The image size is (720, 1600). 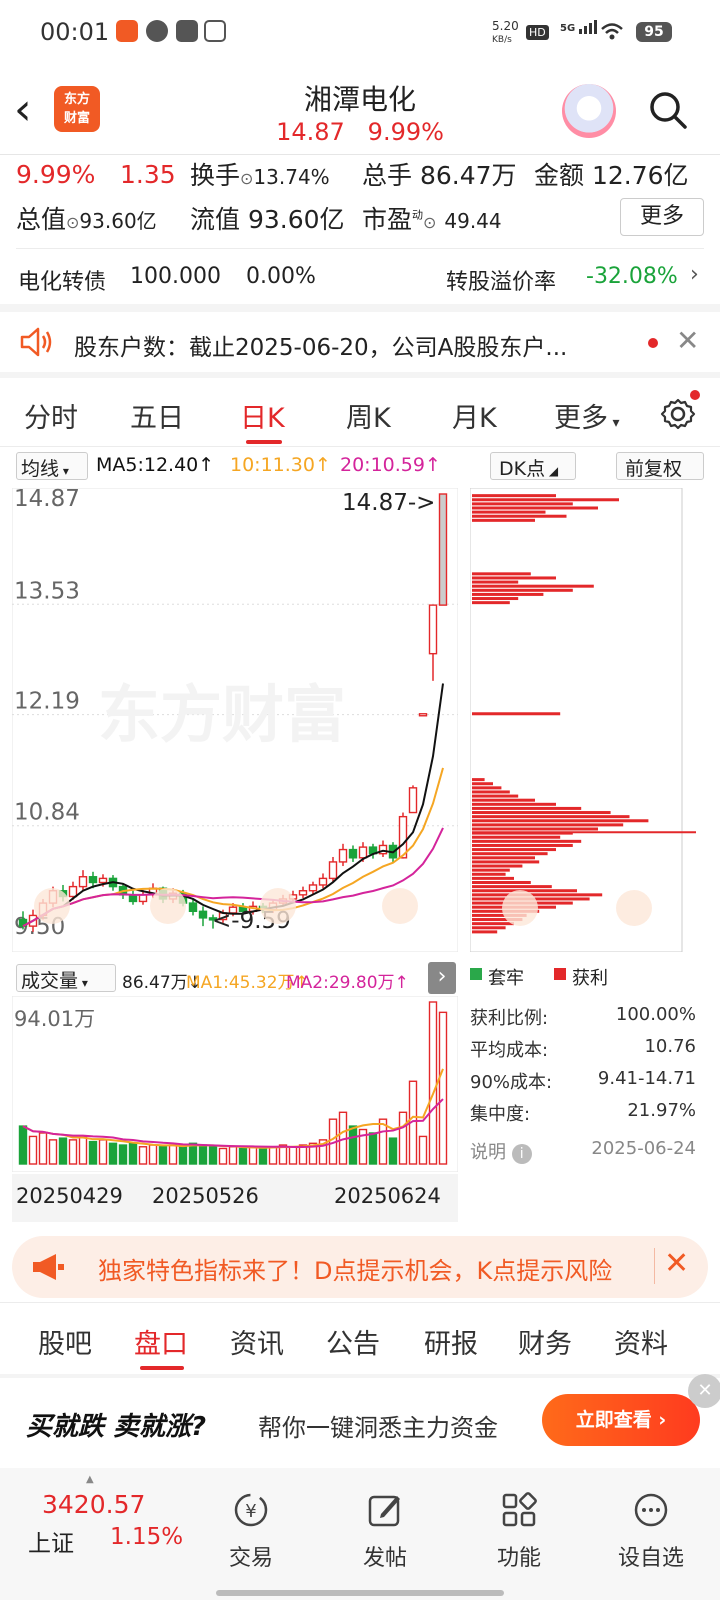 I want to click on nav-label: 功能, so click(x=518, y=1558).